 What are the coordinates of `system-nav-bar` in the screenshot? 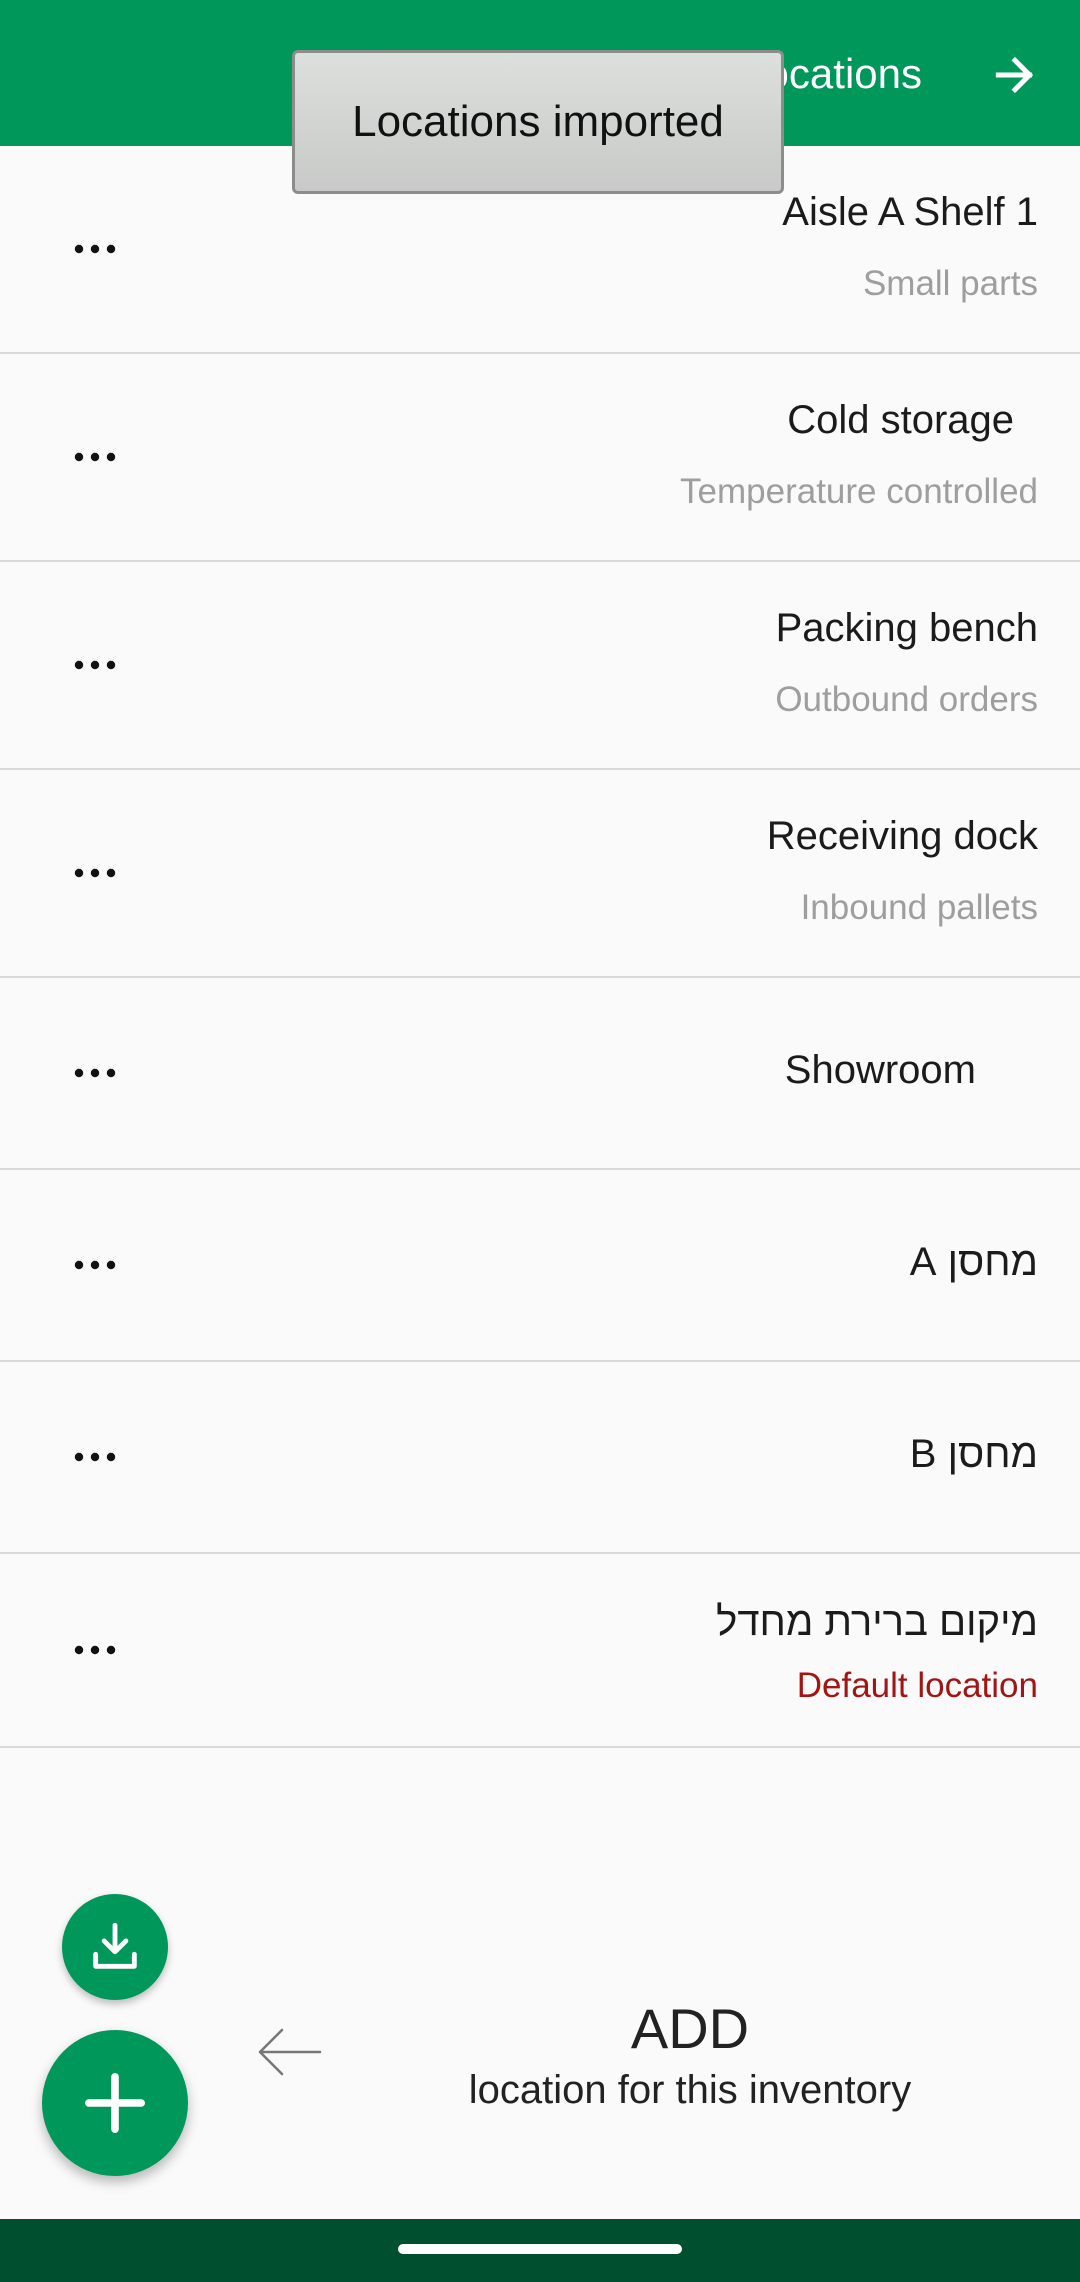 It's located at (540, 2250).